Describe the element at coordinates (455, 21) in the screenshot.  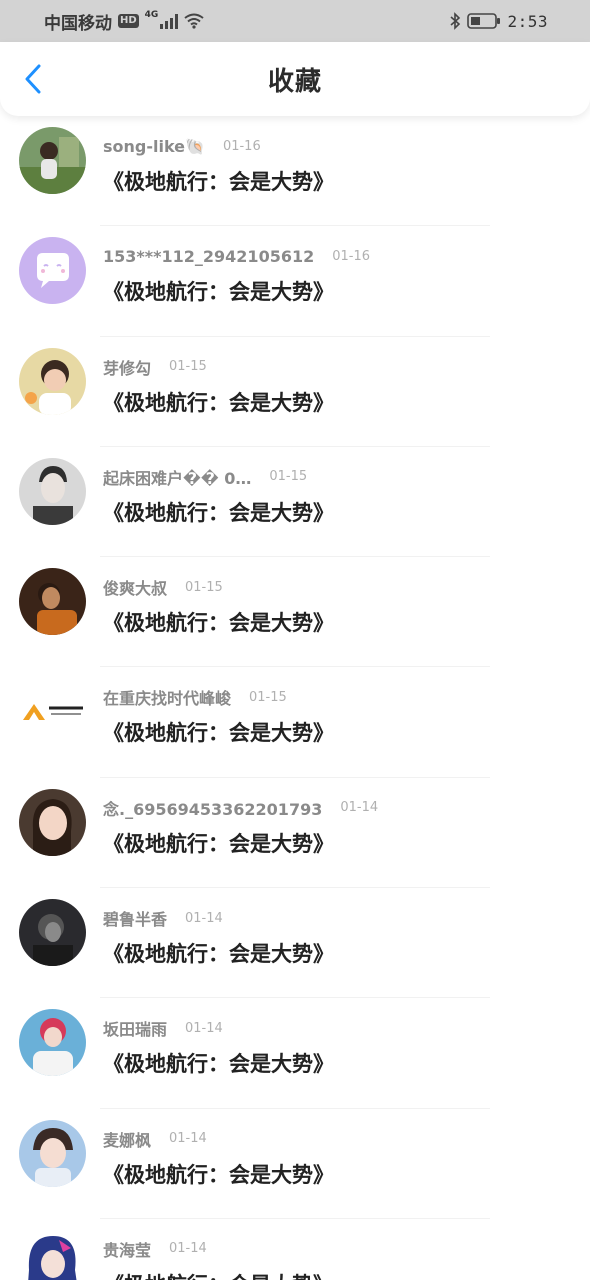
I see `bluetooth-icon` at that location.